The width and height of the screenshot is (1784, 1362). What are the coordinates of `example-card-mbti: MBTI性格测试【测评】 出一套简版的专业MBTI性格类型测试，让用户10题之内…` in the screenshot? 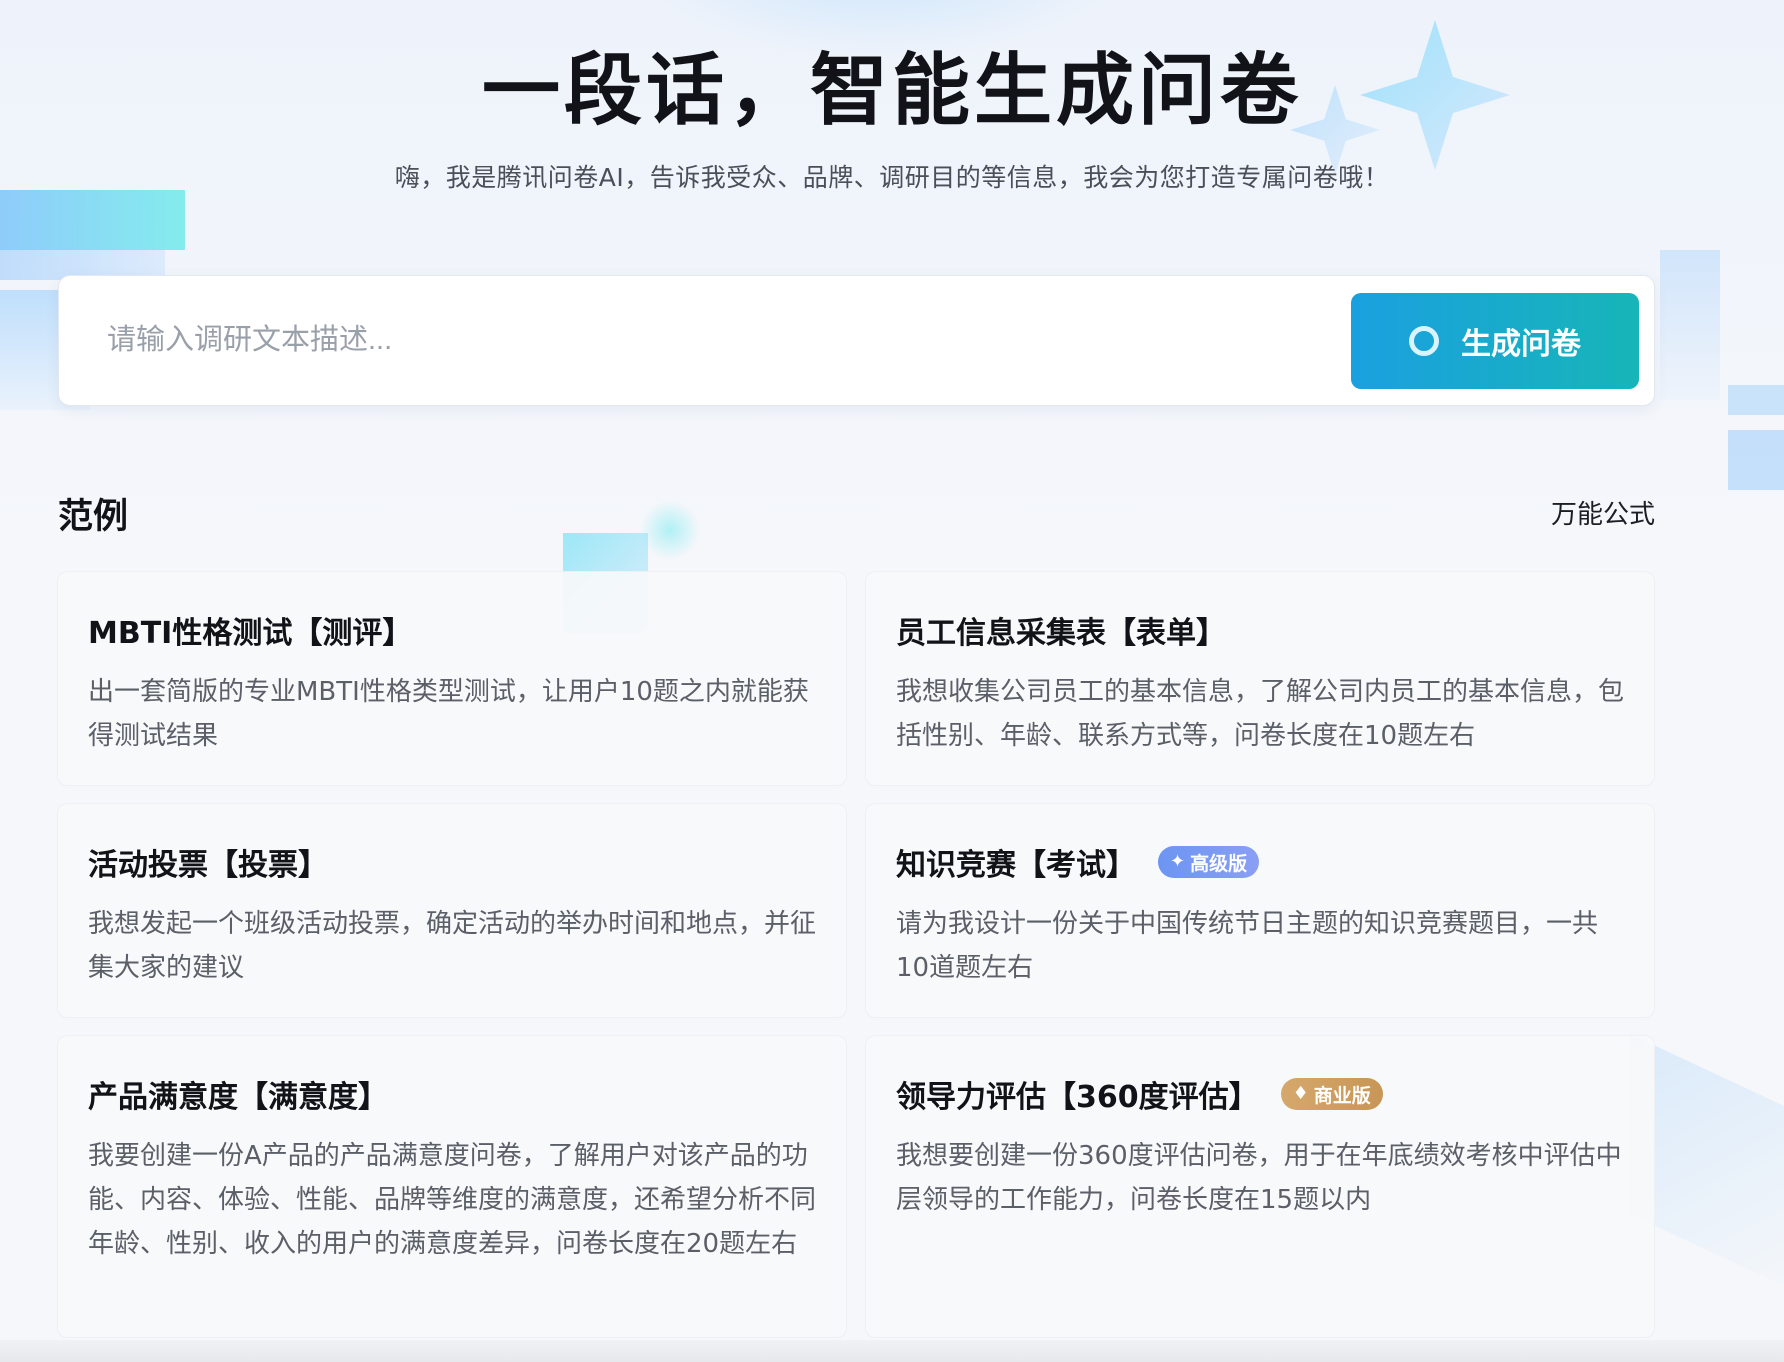 It's located at (452, 678).